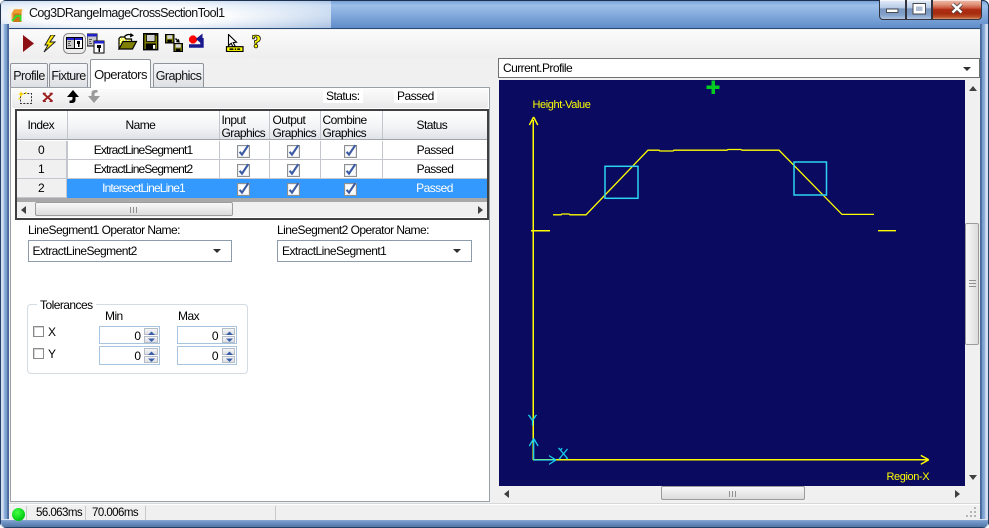 Image resolution: width=989 pixels, height=528 pixels. What do you see at coordinates (562, 105) in the screenshot?
I see `svg-text: Height-Value` at bounding box center [562, 105].